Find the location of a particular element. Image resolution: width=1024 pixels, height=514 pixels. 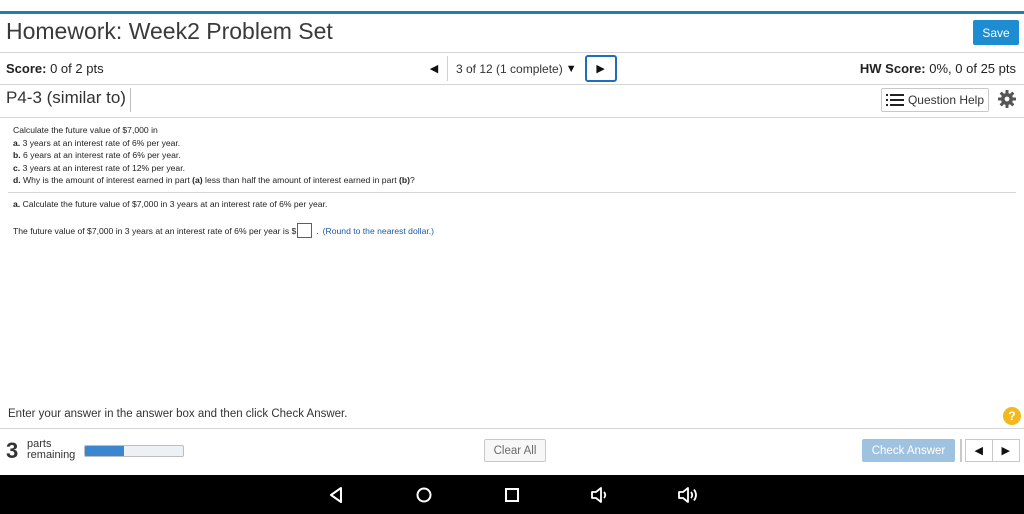

question-position: 3 of 12 (1 complete) is located at coordinates (509, 68).